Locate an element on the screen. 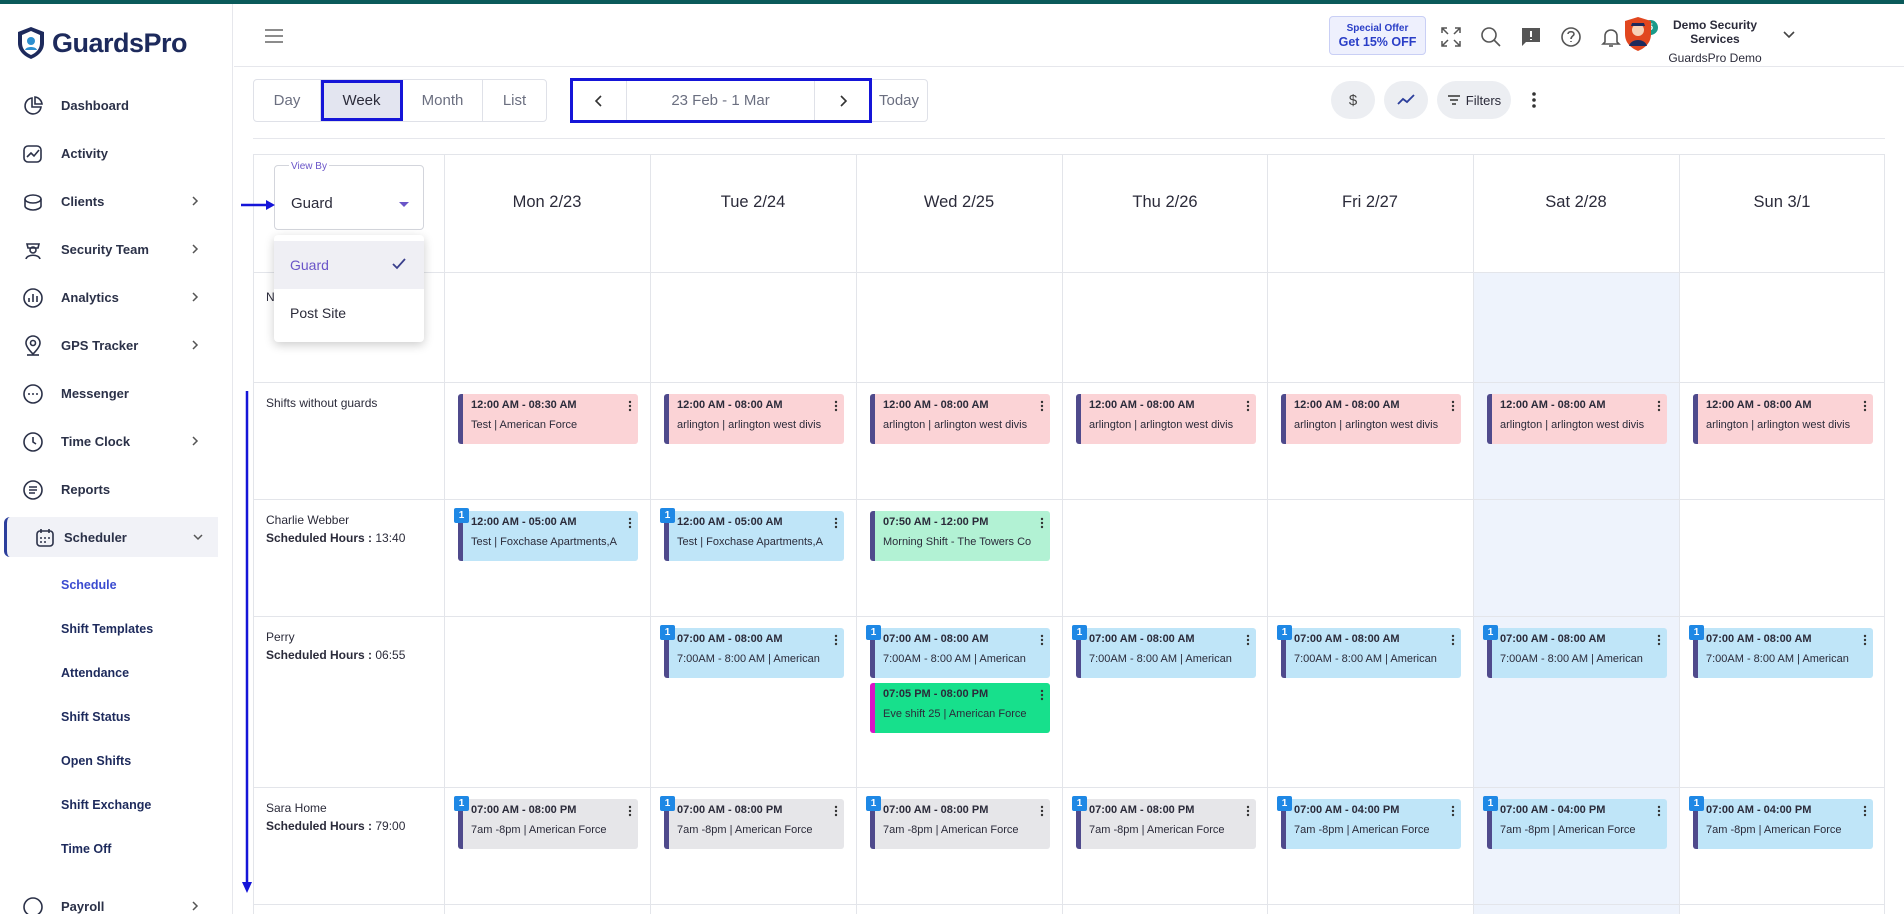 Image resolution: width=1904 pixels, height=914 pixels. tab-list: List is located at coordinates (514, 100).